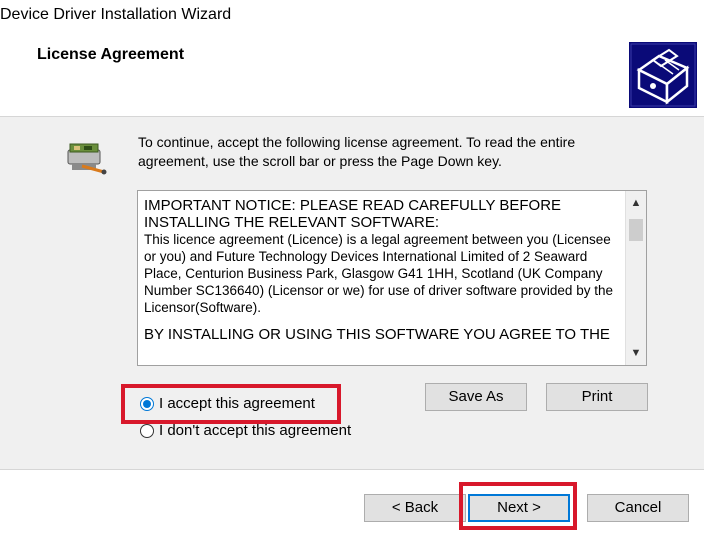  Describe the element at coordinates (87, 159) in the screenshot. I see `license-agreement-icon` at that location.